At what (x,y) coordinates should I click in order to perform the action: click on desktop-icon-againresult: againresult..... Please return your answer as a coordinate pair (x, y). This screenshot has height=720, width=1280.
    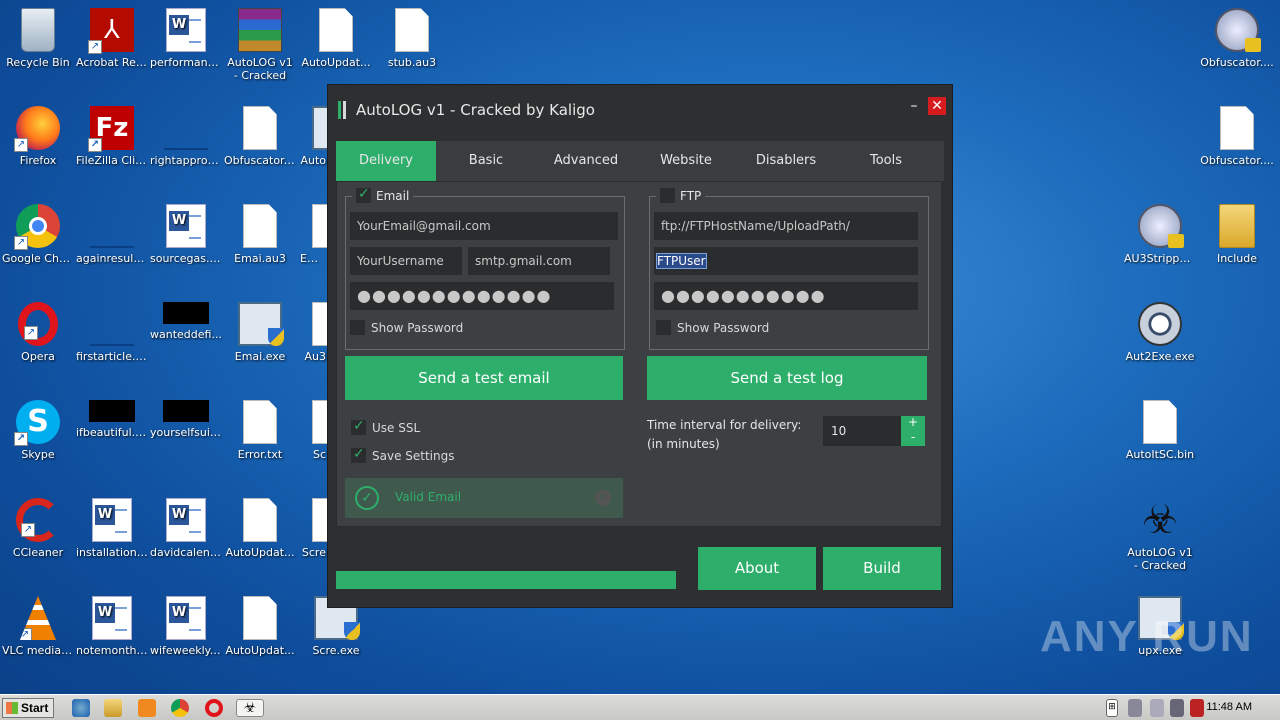
    Looking at the image, I should click on (112, 234).